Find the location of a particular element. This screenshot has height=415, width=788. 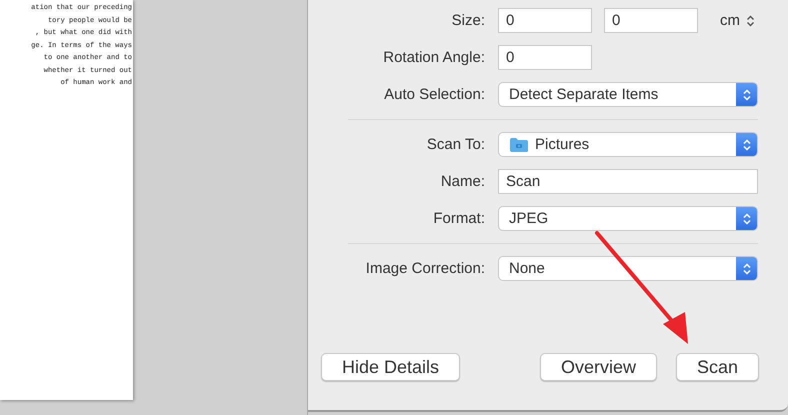

field-label: Scan To: is located at coordinates (455, 144).